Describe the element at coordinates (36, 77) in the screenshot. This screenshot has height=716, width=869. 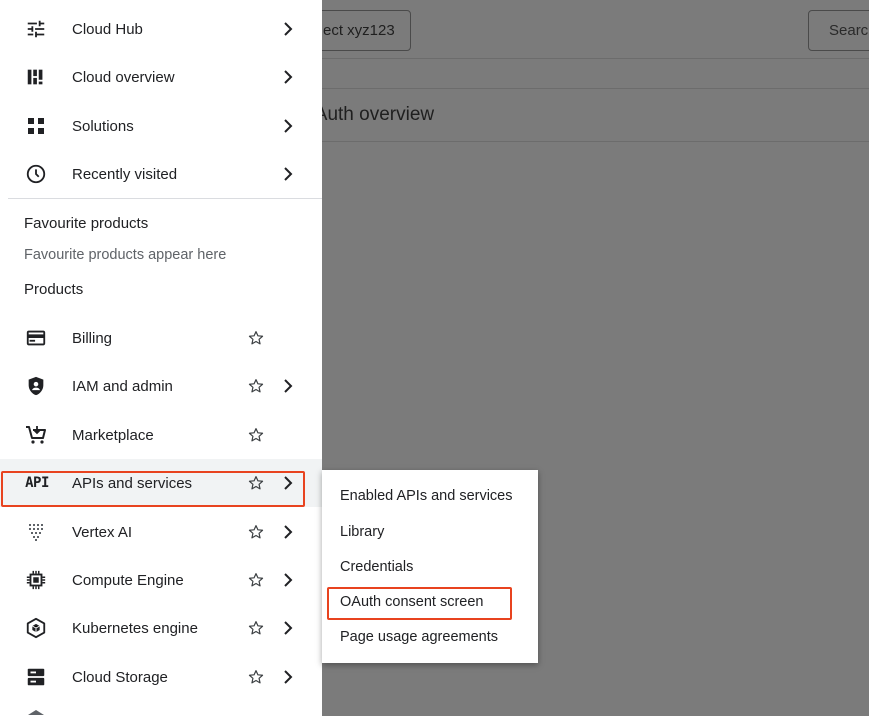
I see `dashboard-icon` at that location.